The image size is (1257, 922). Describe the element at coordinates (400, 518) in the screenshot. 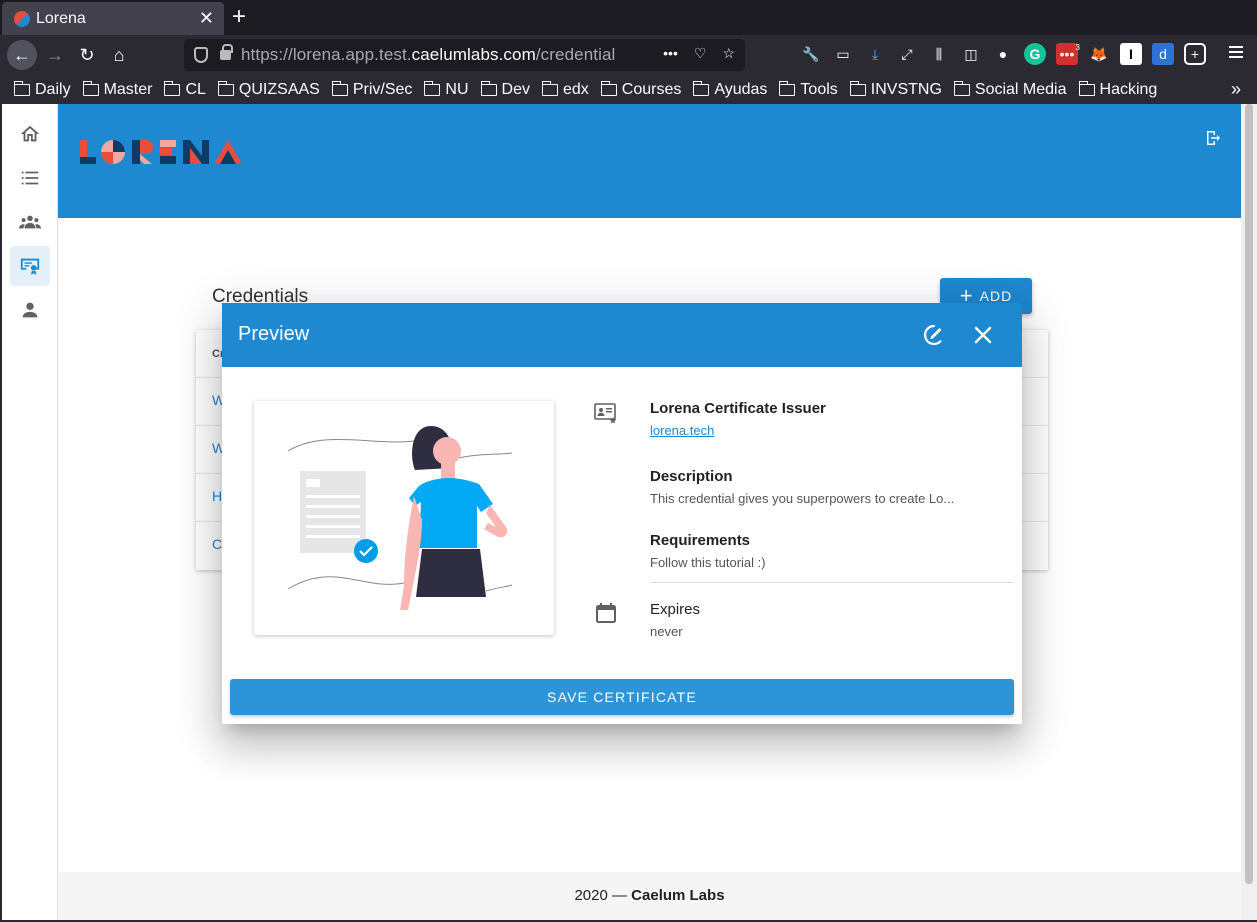

I see `woman-certificate-illustration` at that location.